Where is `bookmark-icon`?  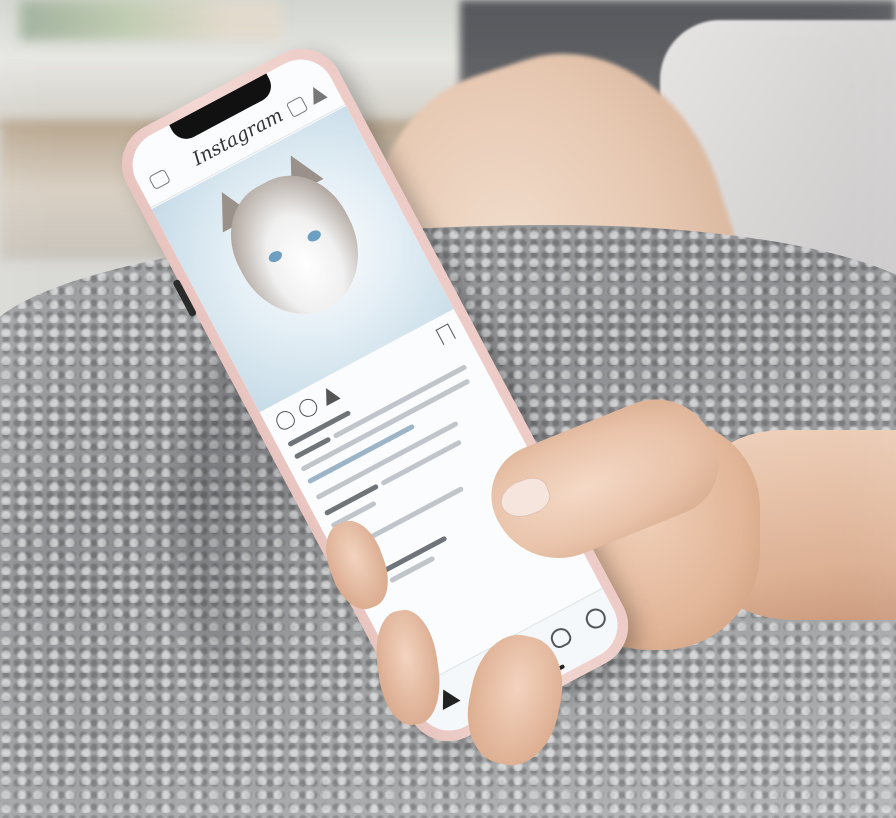
bookmark-icon is located at coordinates (445, 334).